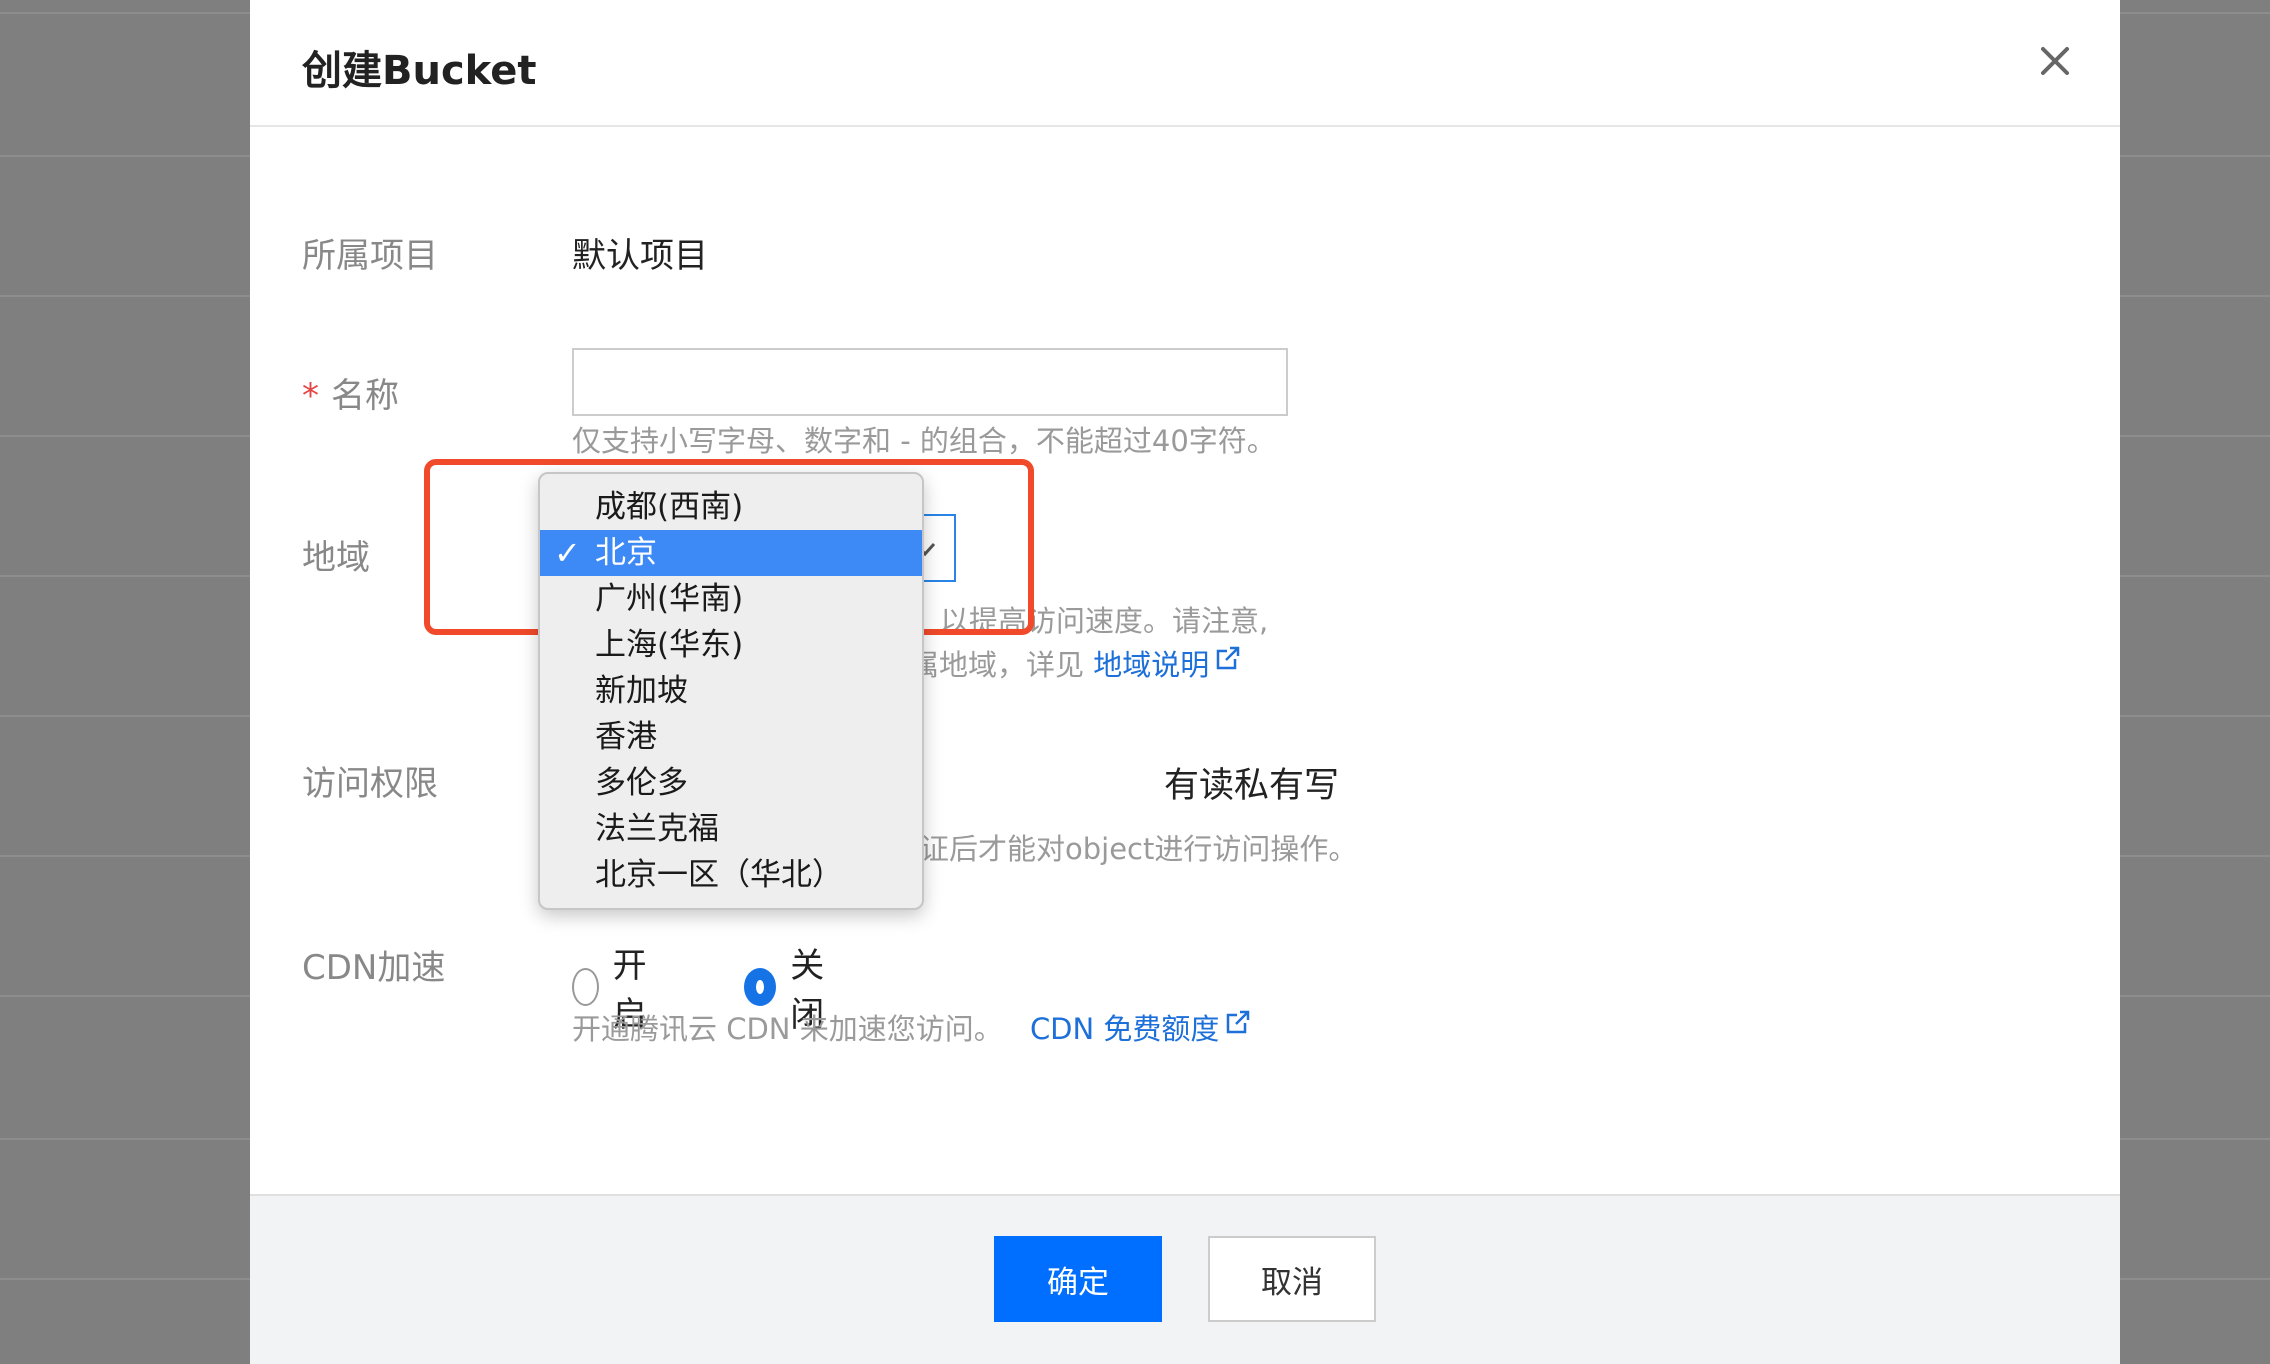  I want to click on acl-label: 访问权限, so click(370, 784).